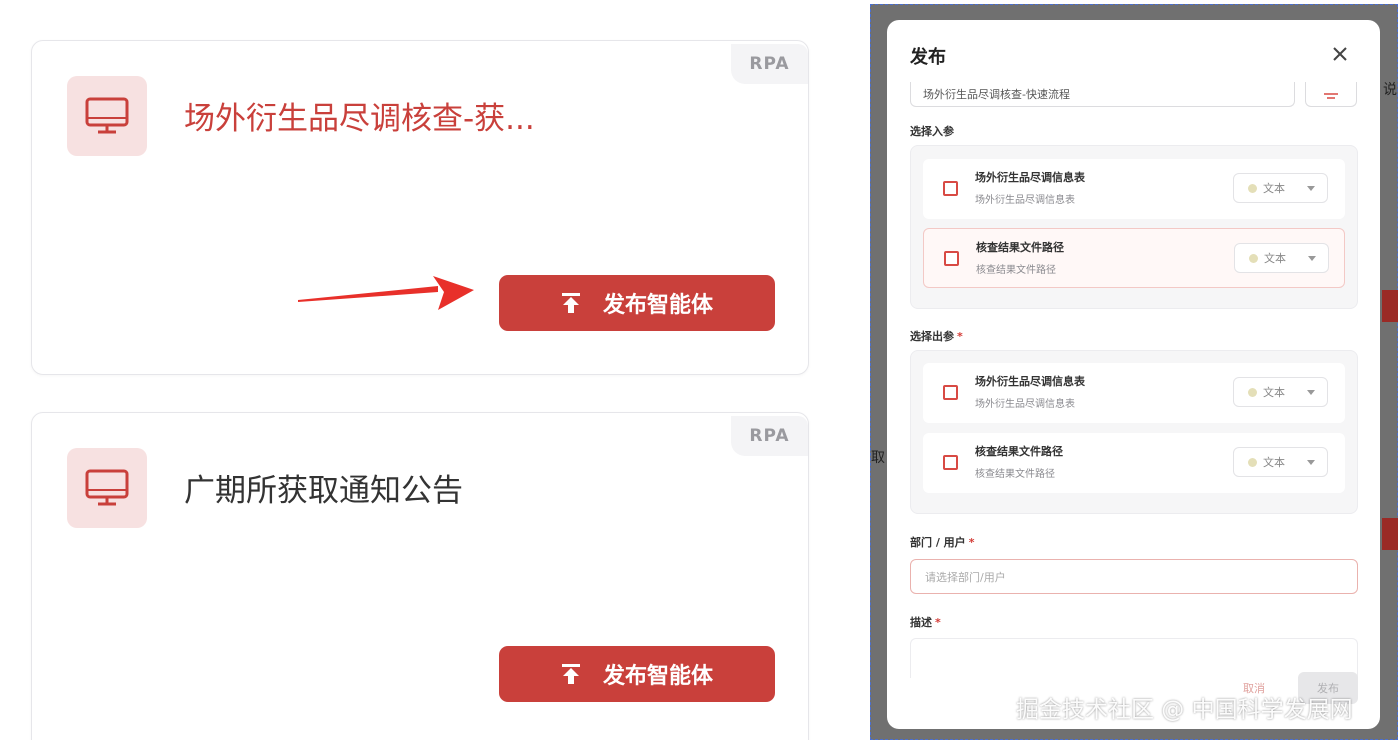  I want to click on dept-user-label: 部门 / 用户 *, so click(942, 542).